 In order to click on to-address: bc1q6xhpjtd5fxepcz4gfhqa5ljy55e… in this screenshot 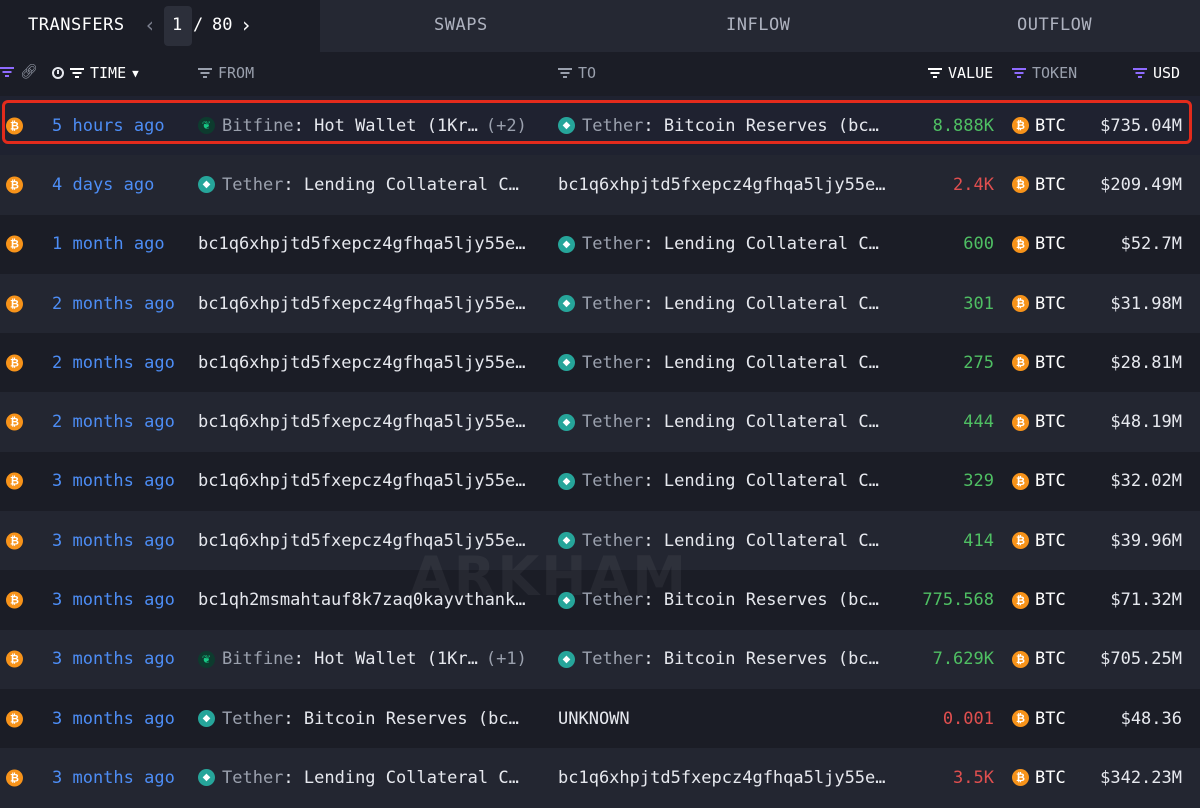, I will do `click(722, 185)`.